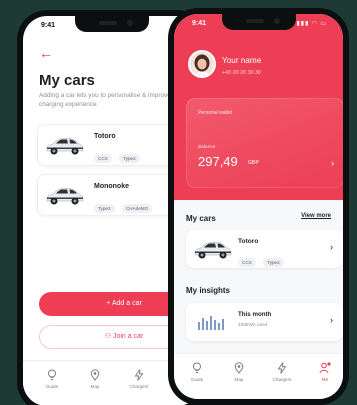  I want to click on nav-me: Me, so click(325, 372).